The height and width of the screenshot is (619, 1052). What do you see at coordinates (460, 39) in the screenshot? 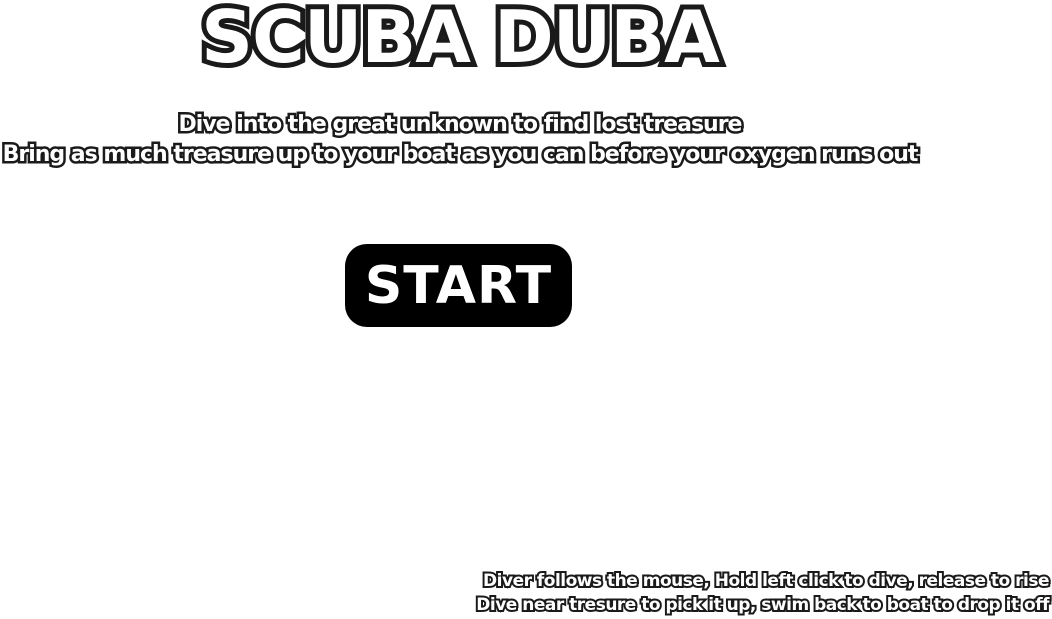
I see `game-title: SCUBA DUBA` at bounding box center [460, 39].